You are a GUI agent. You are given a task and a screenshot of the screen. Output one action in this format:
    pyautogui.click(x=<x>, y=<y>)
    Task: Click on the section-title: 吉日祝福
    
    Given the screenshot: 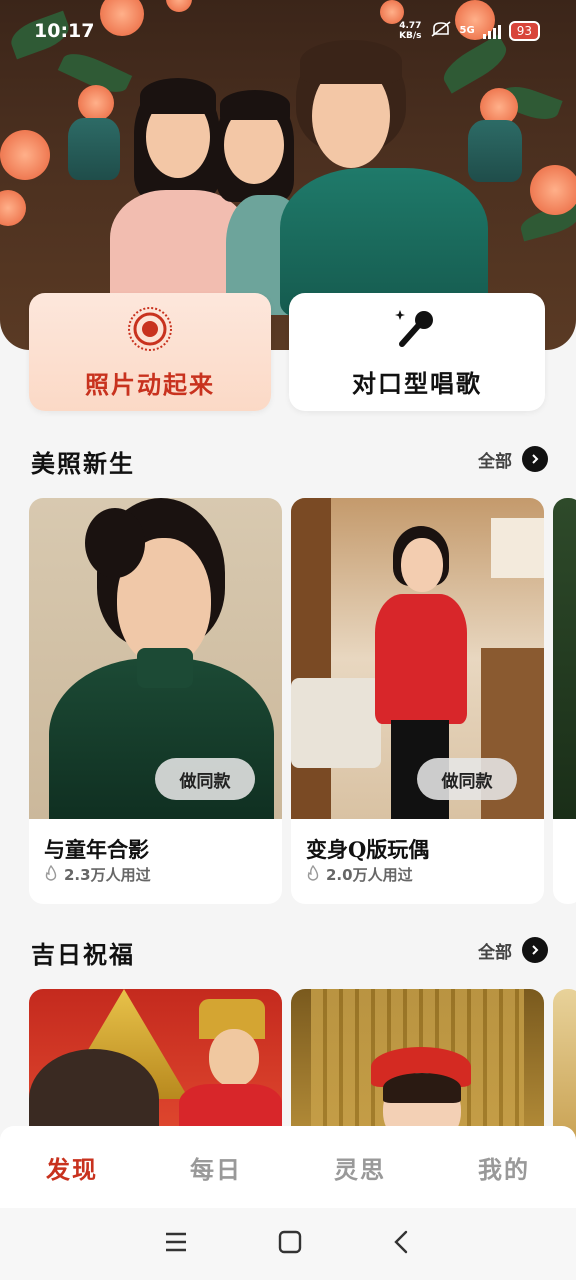 What is the action you would take?
    pyautogui.click(x=83, y=954)
    